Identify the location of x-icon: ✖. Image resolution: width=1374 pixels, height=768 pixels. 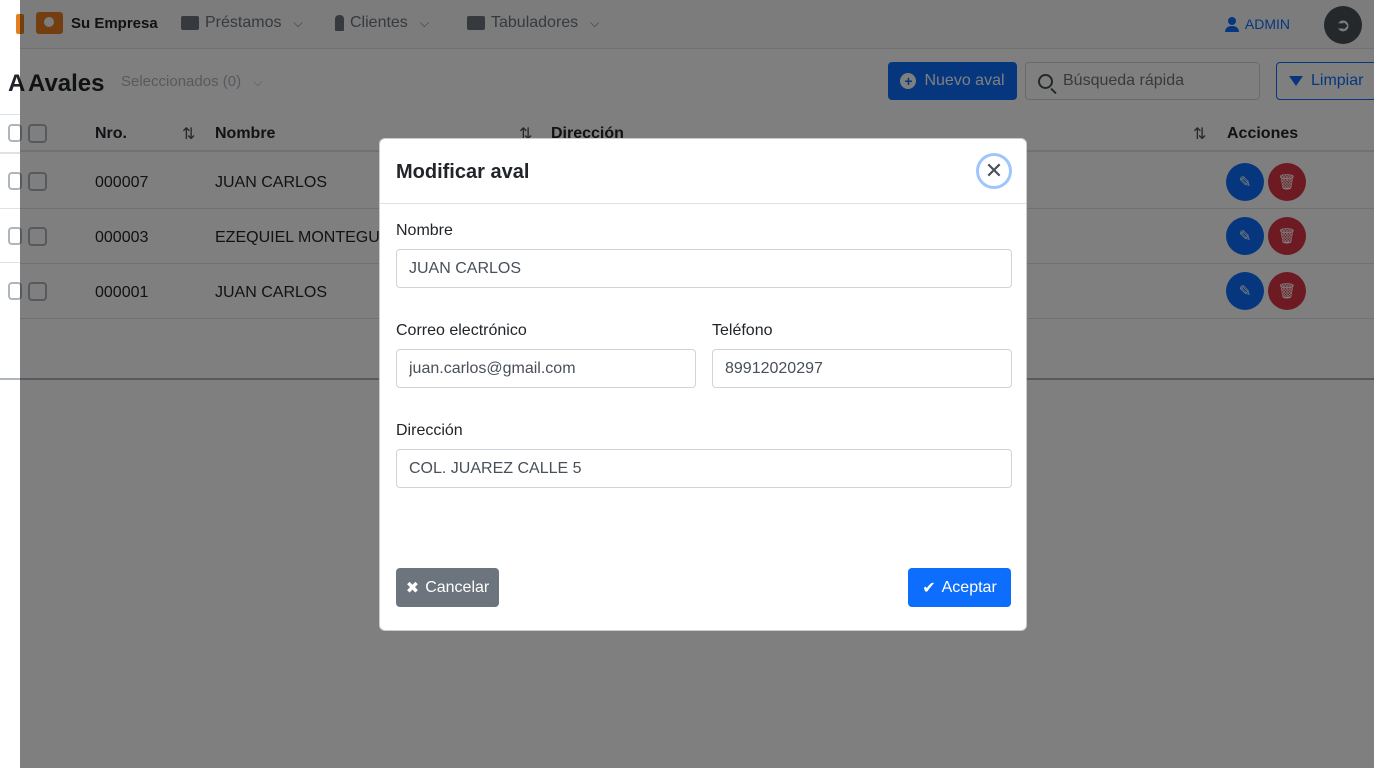
(412, 588).